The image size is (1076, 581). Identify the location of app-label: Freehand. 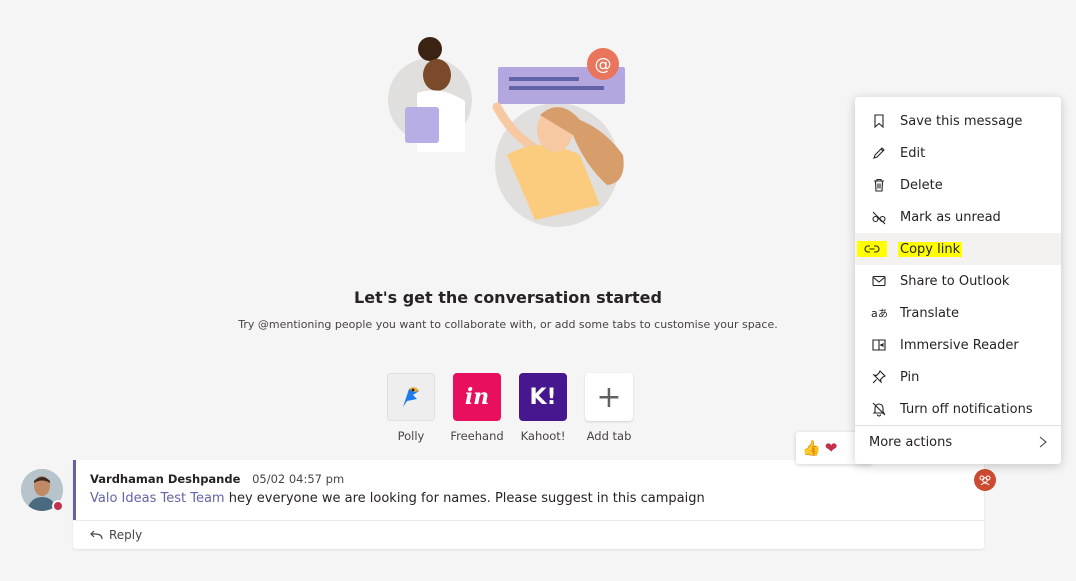
(477, 436).